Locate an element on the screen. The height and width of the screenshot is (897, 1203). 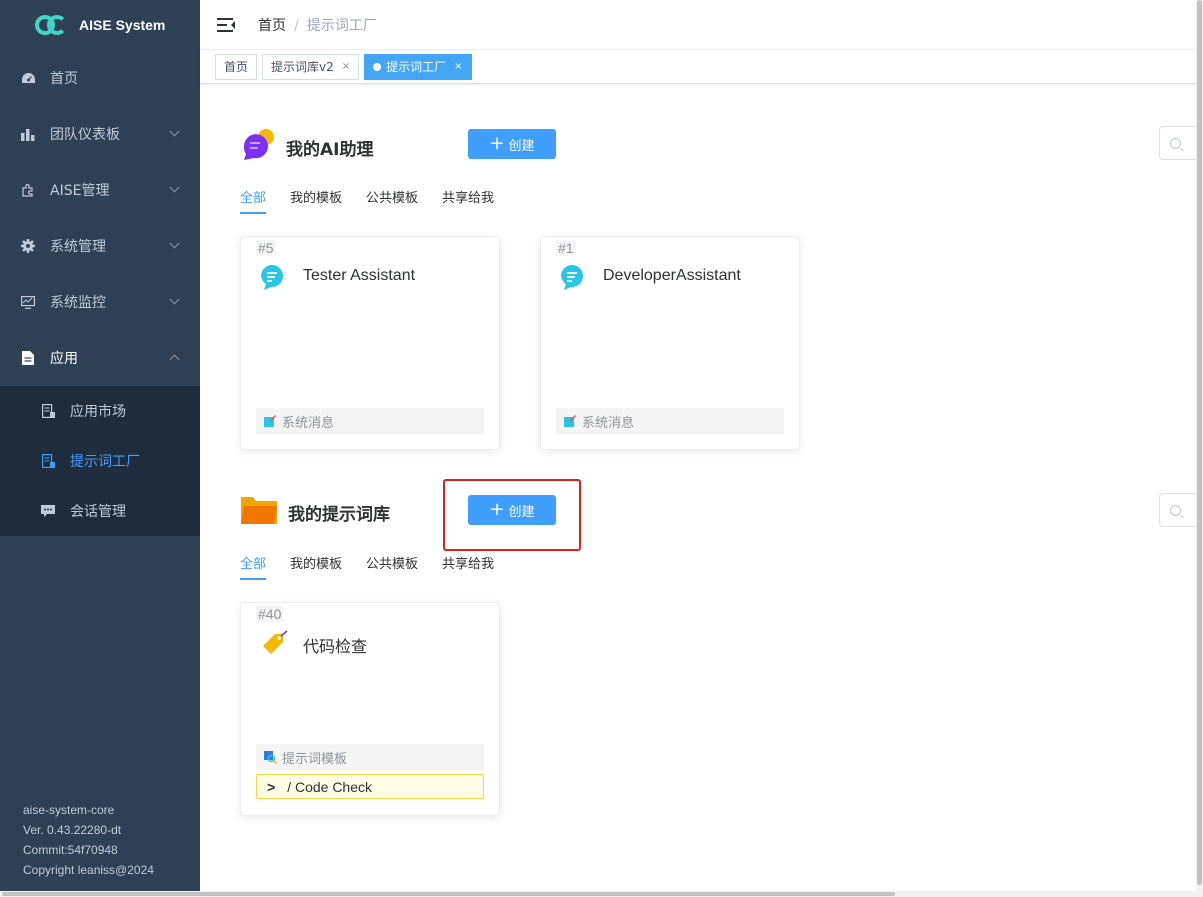
version-name: aise-system-core is located at coordinates (69, 810).